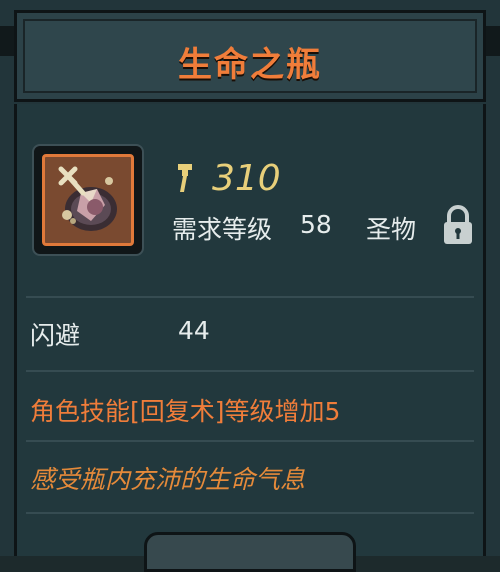 Image resolution: width=500 pixels, height=572 pixels. Describe the element at coordinates (250, 65) in the screenshot. I see `item-title: 生命之瓶` at that location.